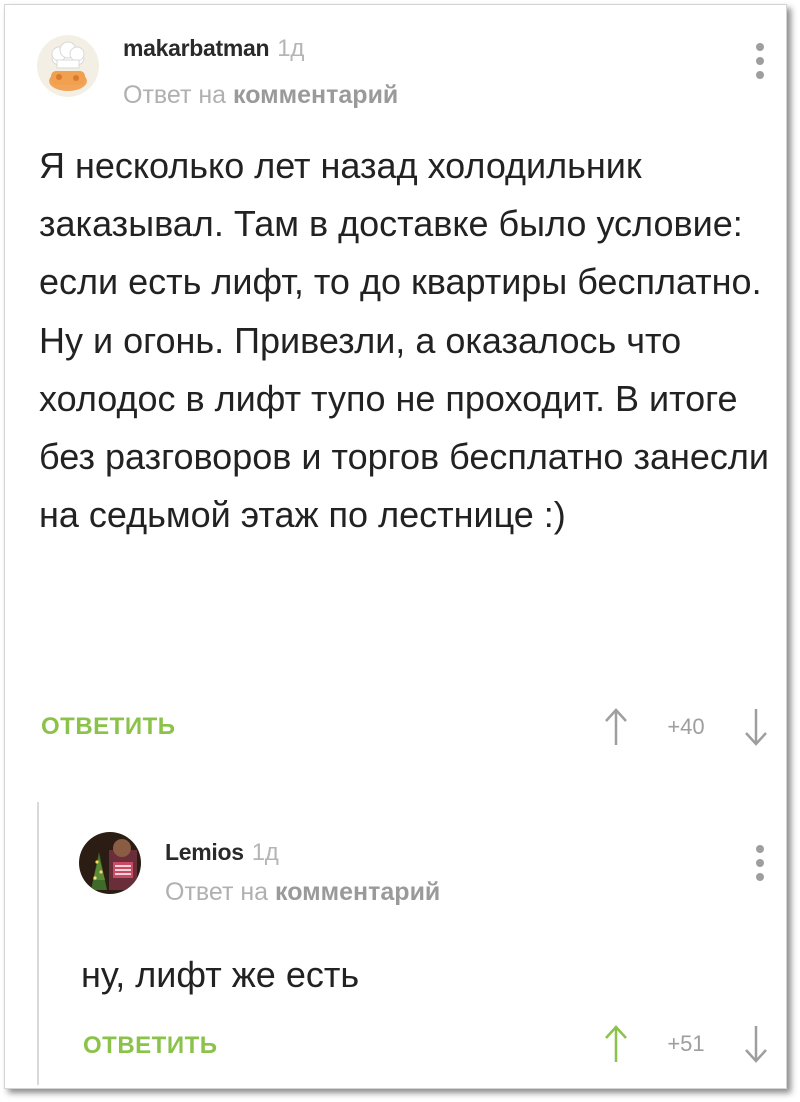  I want to click on comment-author: makarbatman 1д, so click(213, 49).